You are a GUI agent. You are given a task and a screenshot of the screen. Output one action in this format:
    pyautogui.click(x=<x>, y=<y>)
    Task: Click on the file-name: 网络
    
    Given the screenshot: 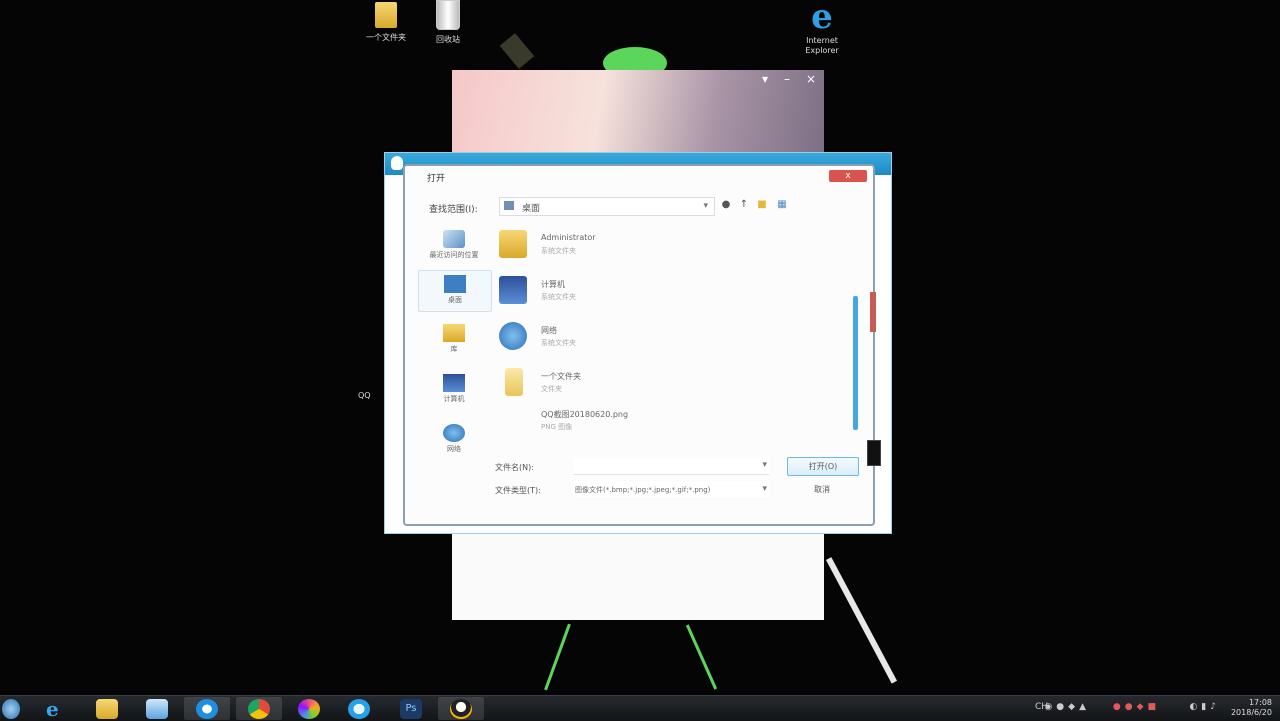 What is the action you would take?
    pyautogui.click(x=549, y=330)
    